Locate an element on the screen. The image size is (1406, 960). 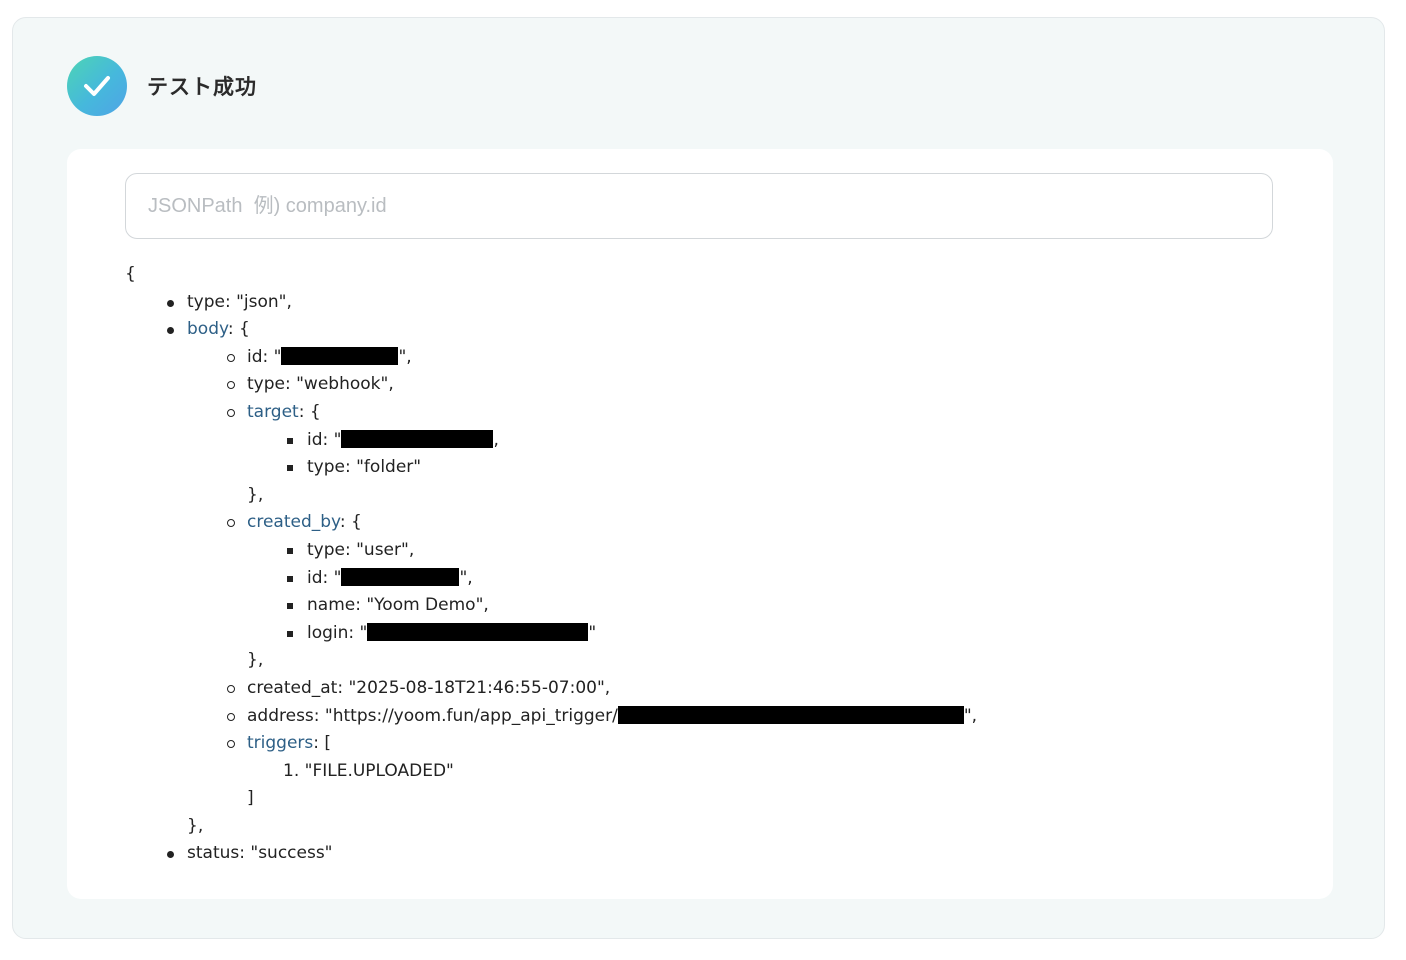
body-key-toggle: body is located at coordinates (207, 329).